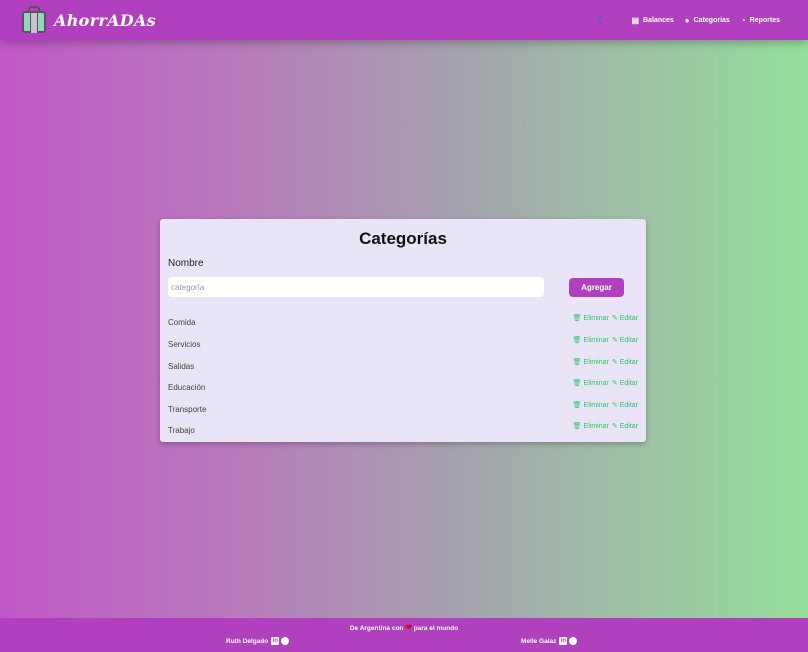 The image size is (808, 652). What do you see at coordinates (181, 430) in the screenshot?
I see `category-name: Trabajo` at bounding box center [181, 430].